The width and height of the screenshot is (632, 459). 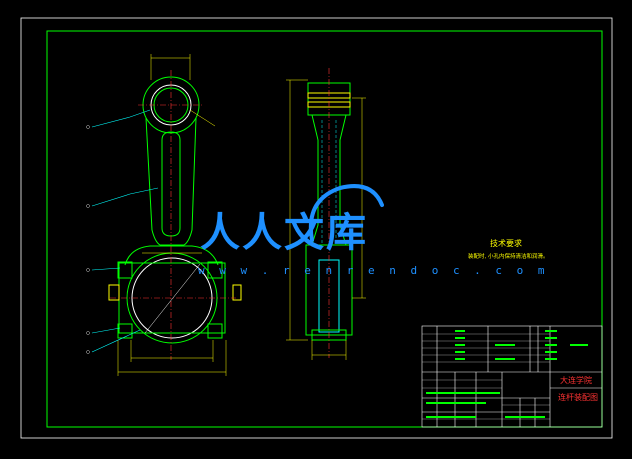 I want to click on title-block-marks, so click(x=507, y=374).